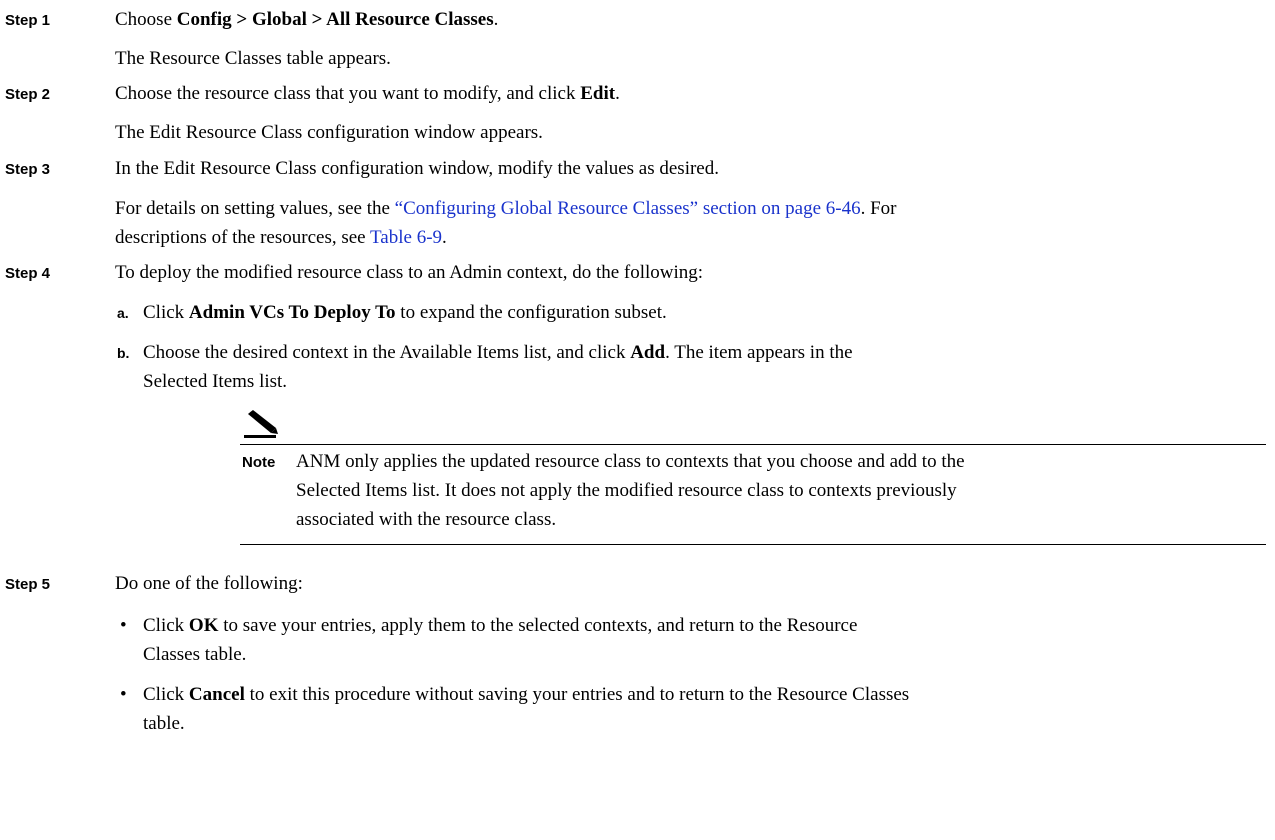 This screenshot has width=1275, height=840. Describe the element at coordinates (259, 462) in the screenshot. I see `note-label: Note` at that location.